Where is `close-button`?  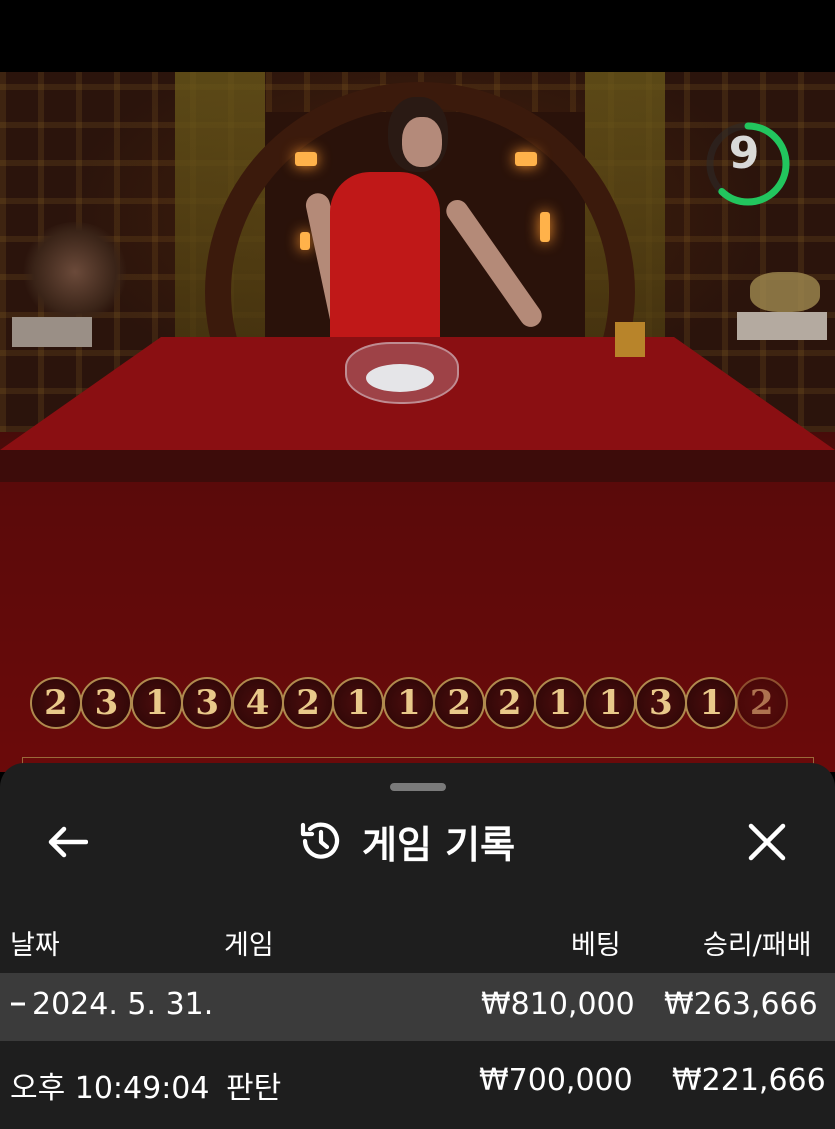
close-button is located at coordinates (767, 842).